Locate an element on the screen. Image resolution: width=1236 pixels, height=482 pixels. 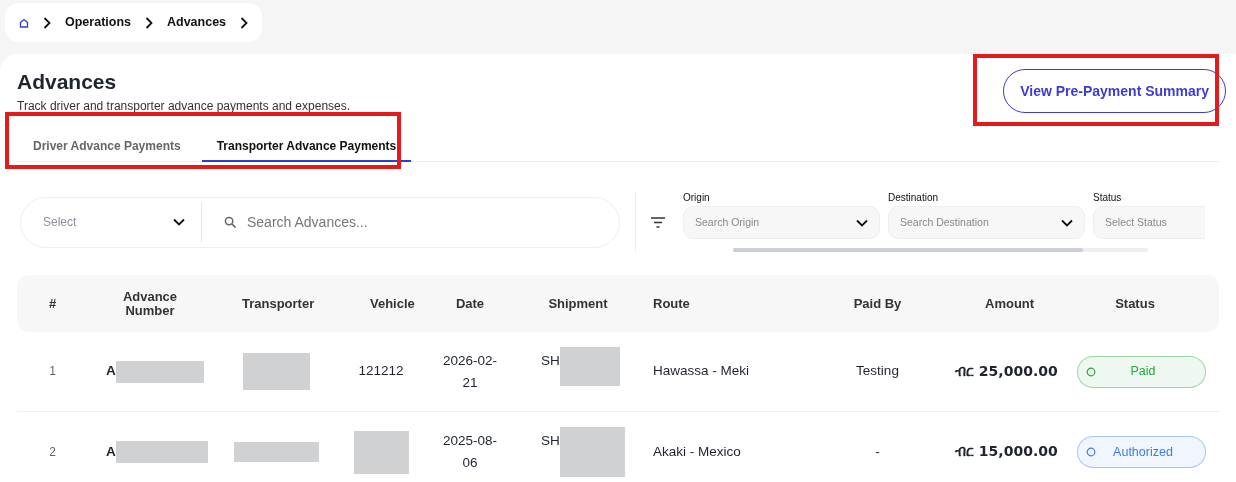
column-header: Vehicle is located at coordinates (392, 303).